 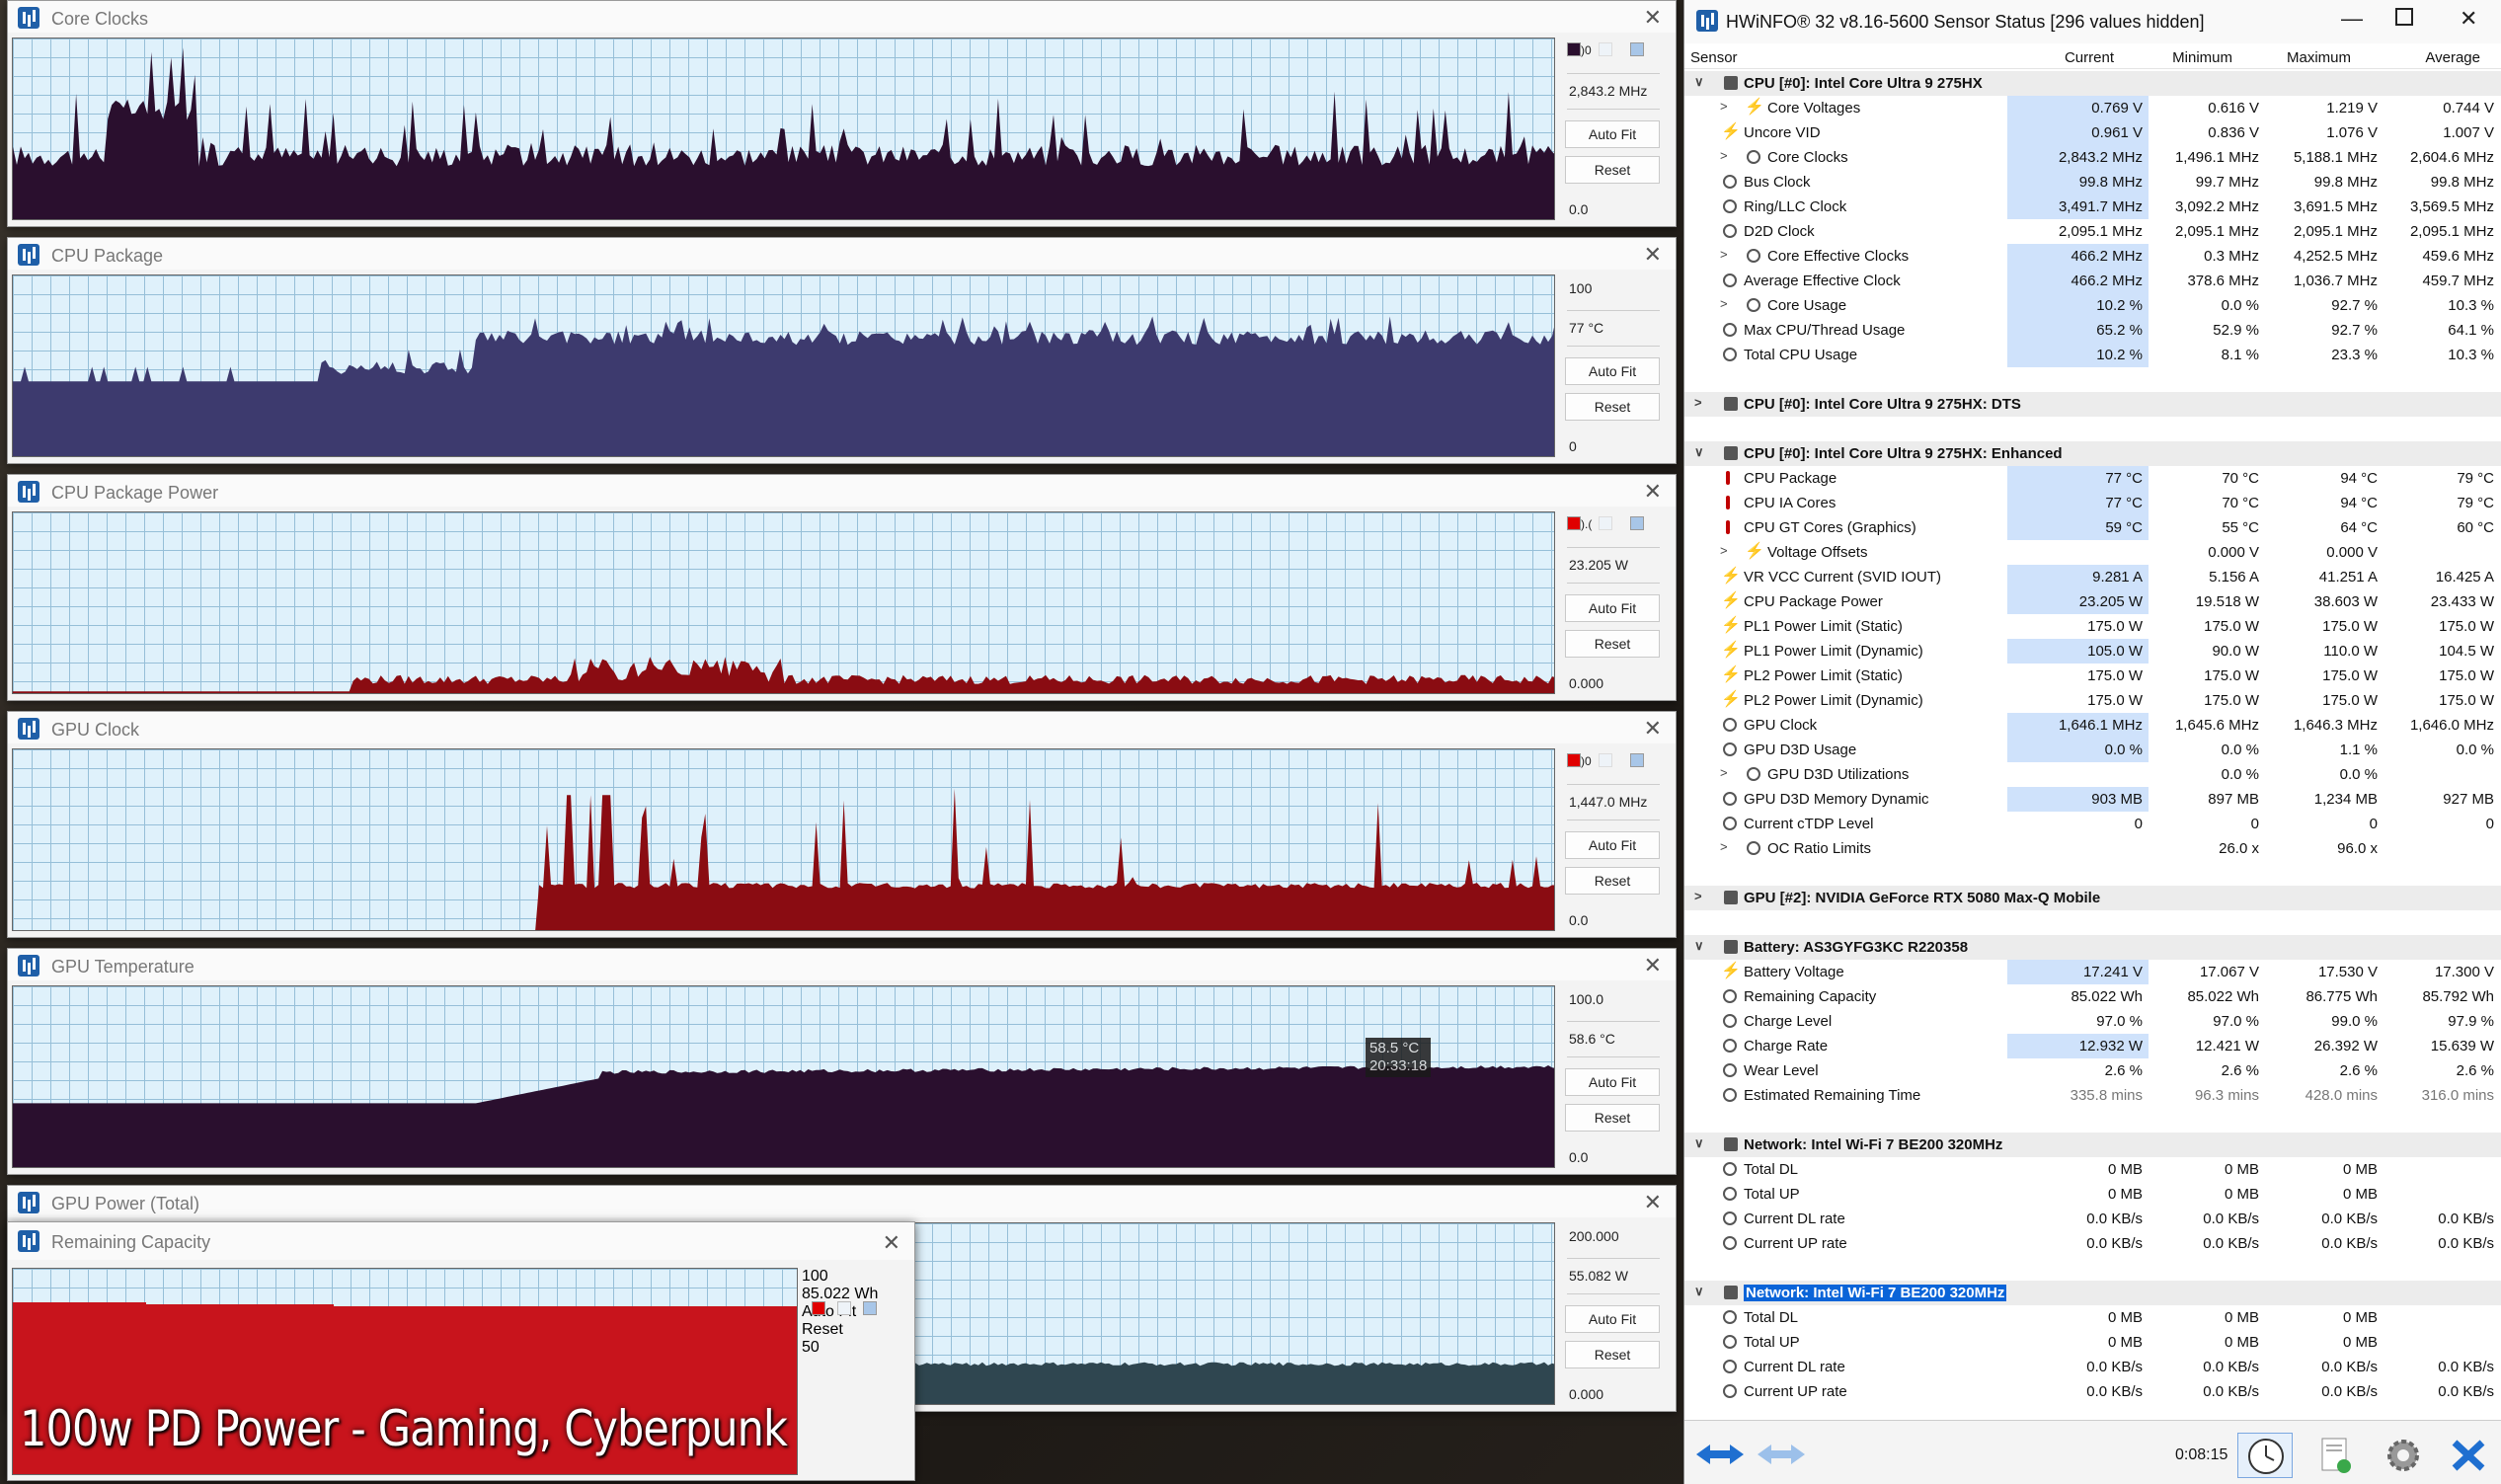 I want to click on sensor-row: > Core Usage 10.2 % 0.0 % 92.7 % 10.3 %, so click(x=2092, y=306).